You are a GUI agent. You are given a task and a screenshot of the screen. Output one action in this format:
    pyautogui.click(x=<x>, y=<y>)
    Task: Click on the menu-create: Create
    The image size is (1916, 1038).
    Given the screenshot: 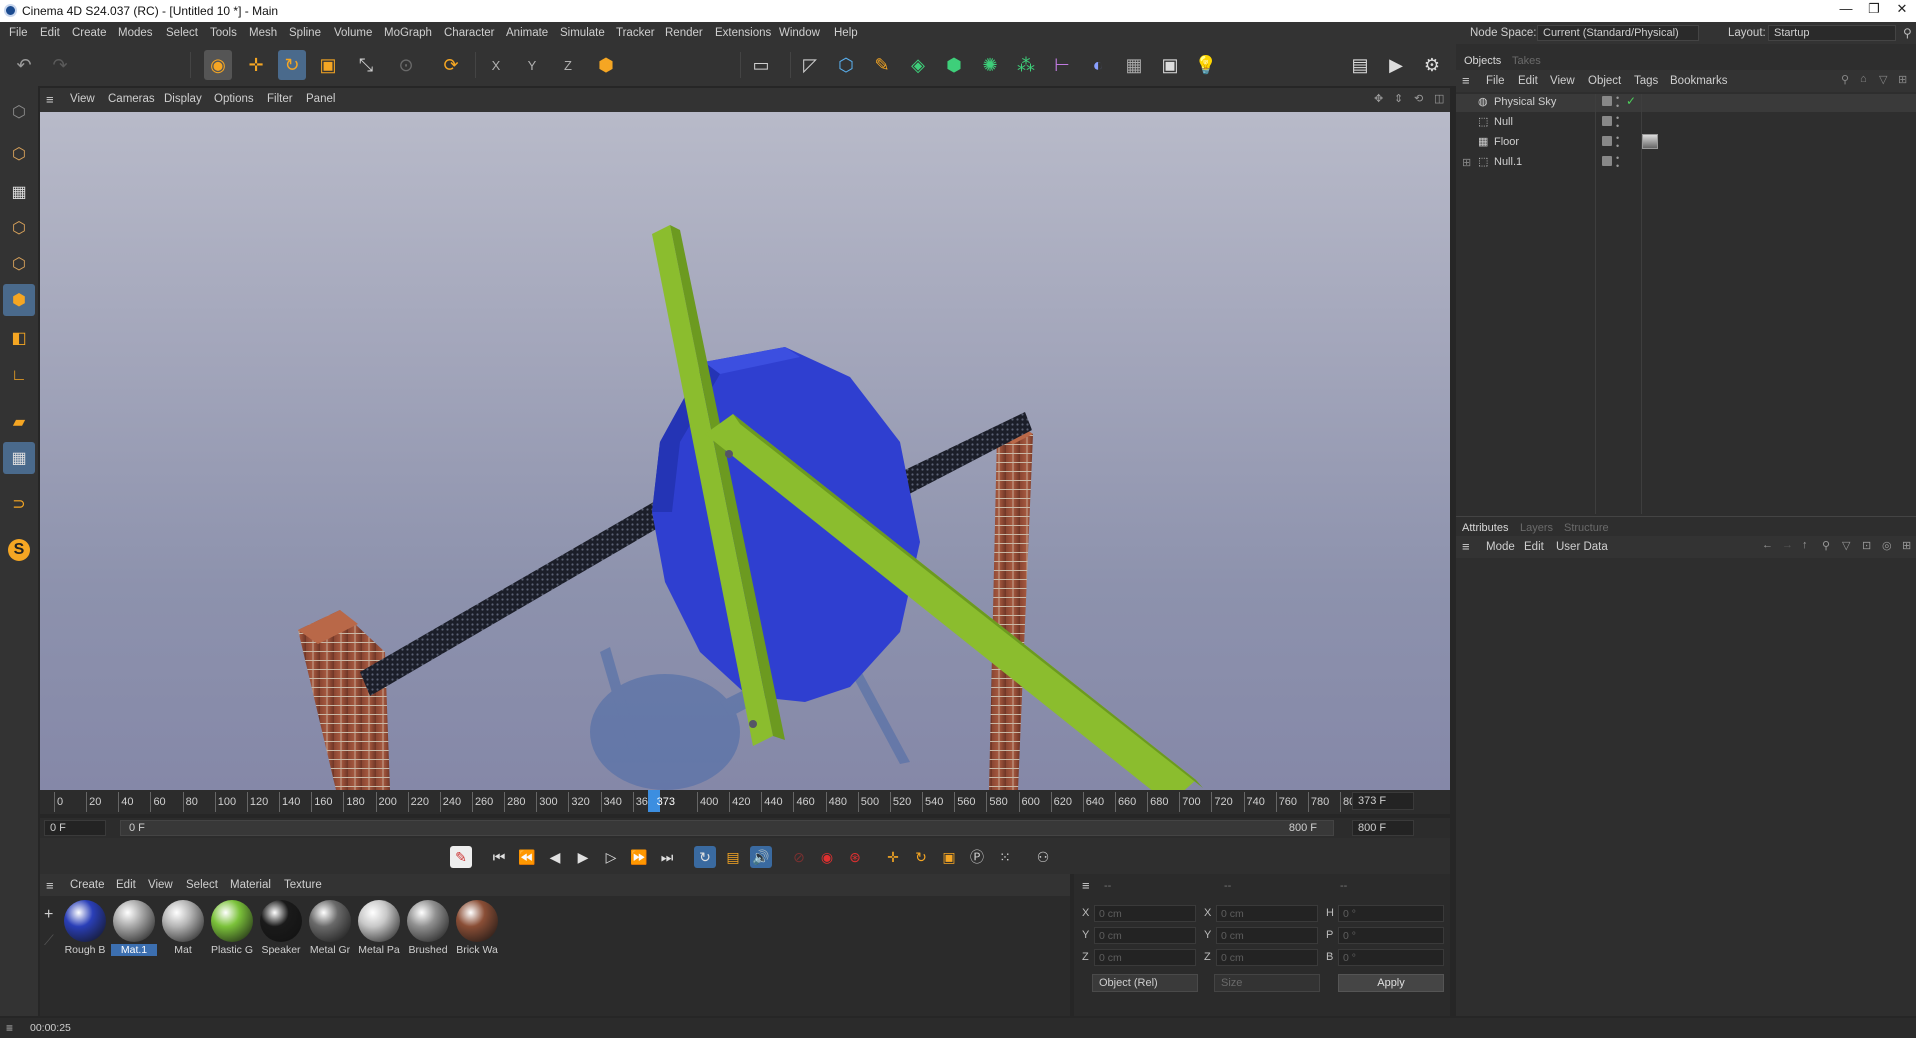 What is the action you would take?
    pyautogui.click(x=89, y=33)
    